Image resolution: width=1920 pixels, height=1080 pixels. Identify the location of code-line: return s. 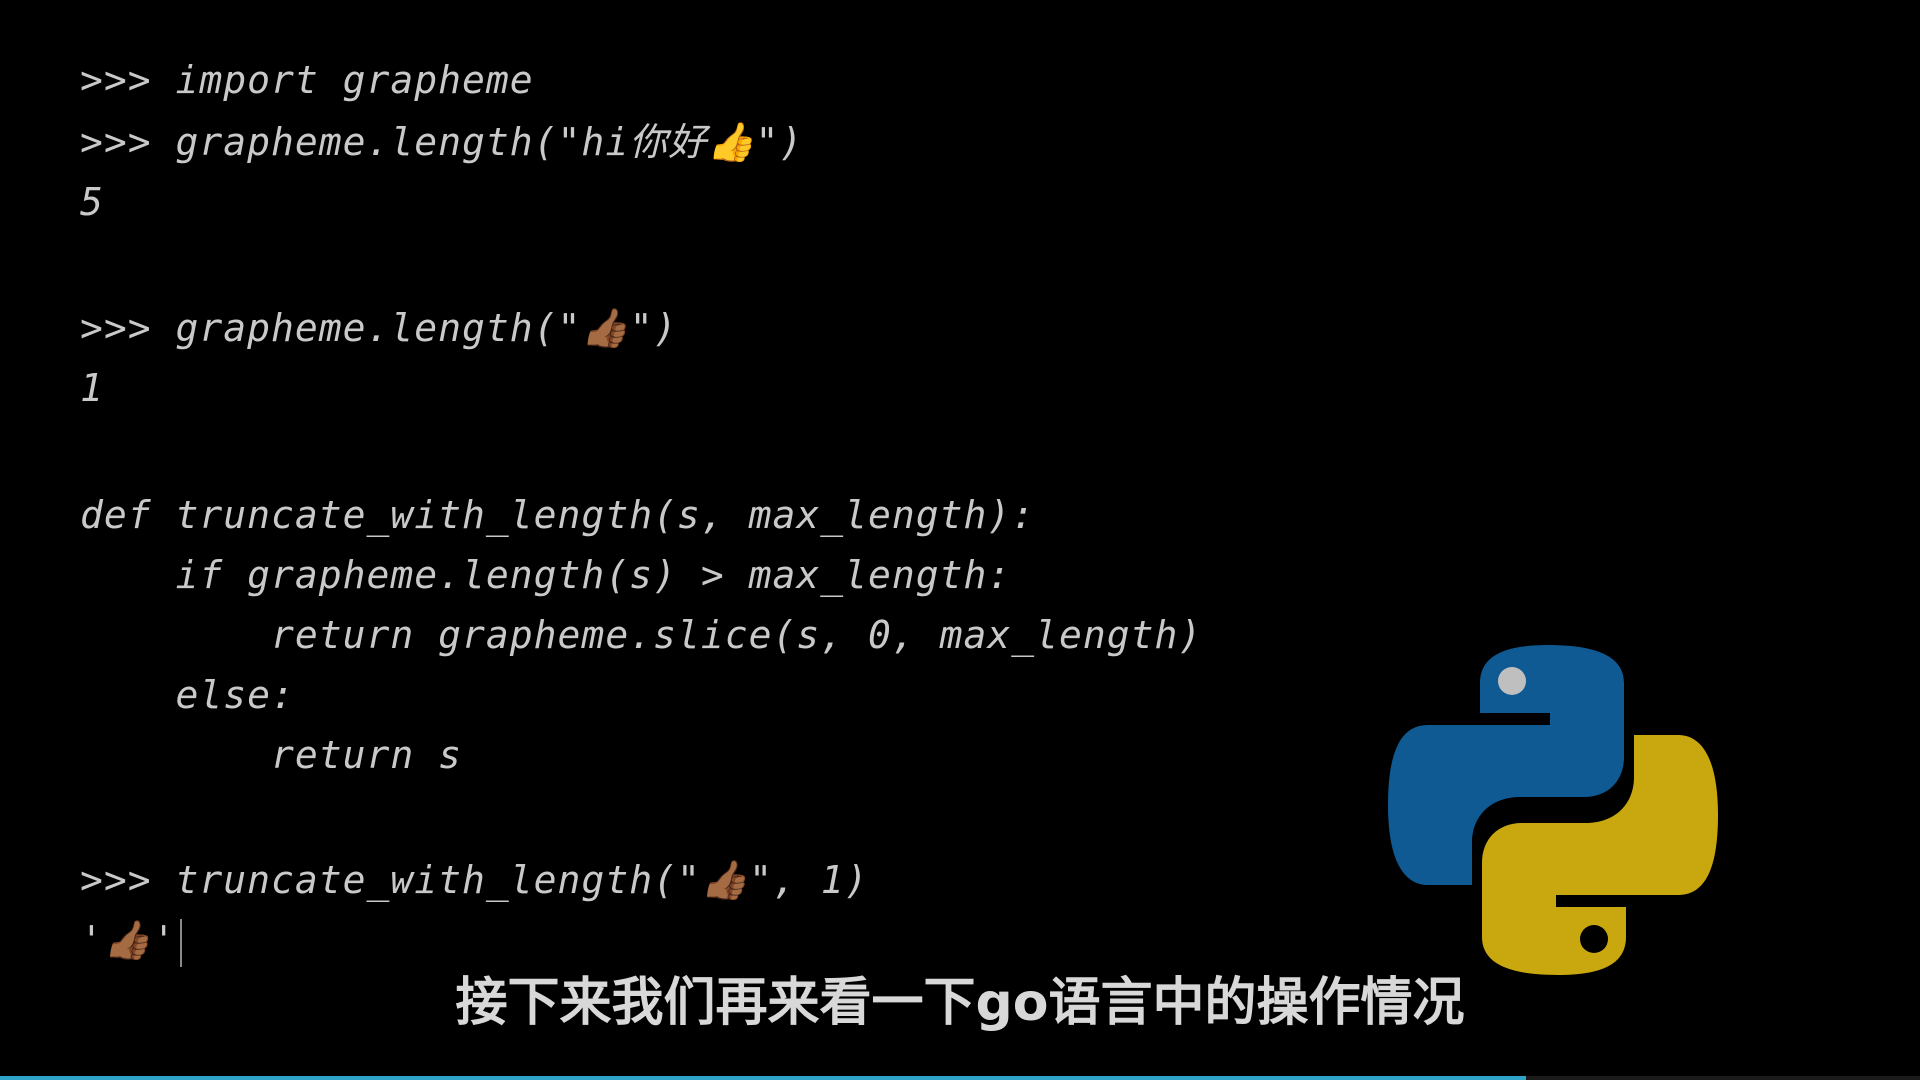
(271, 755).